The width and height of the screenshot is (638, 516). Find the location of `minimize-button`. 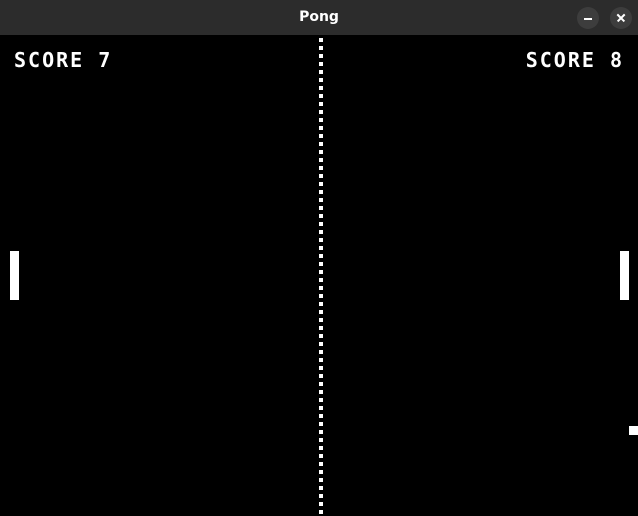

minimize-button is located at coordinates (588, 18).